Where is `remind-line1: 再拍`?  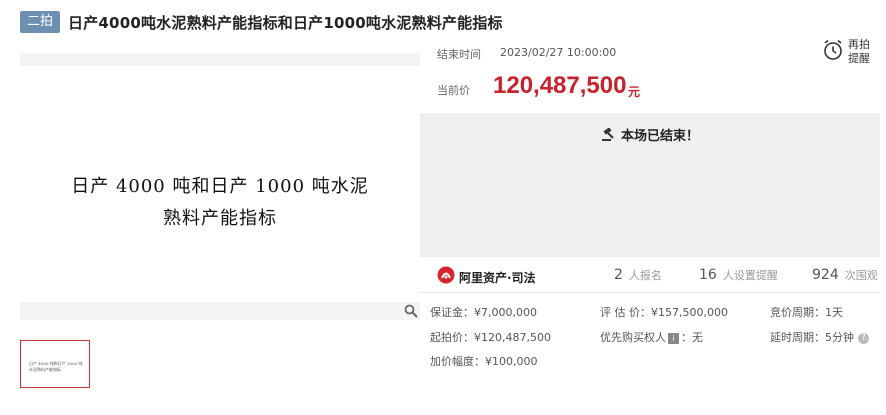 remind-line1: 再拍 is located at coordinates (859, 44).